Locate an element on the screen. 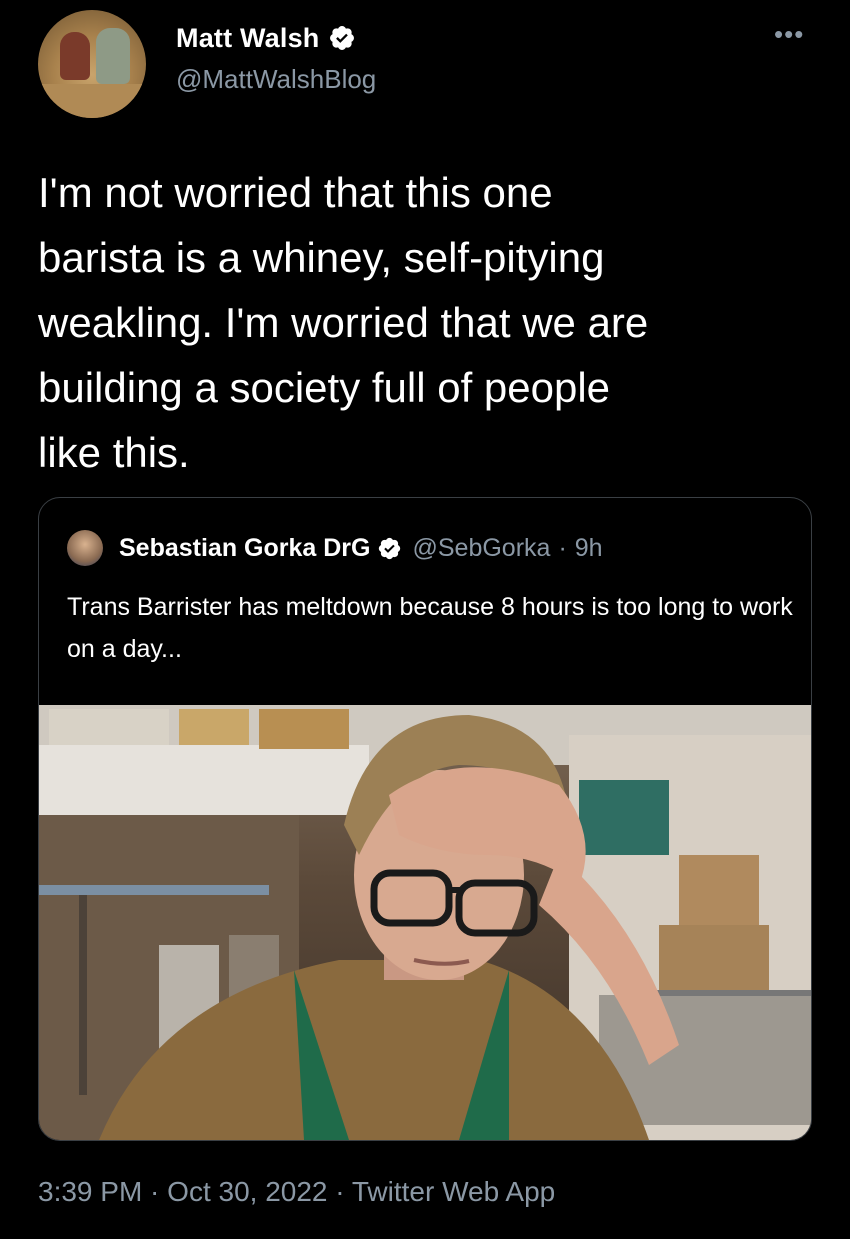 The image size is (850, 1239). author-name-row: Matt Walsh is located at coordinates (266, 38).